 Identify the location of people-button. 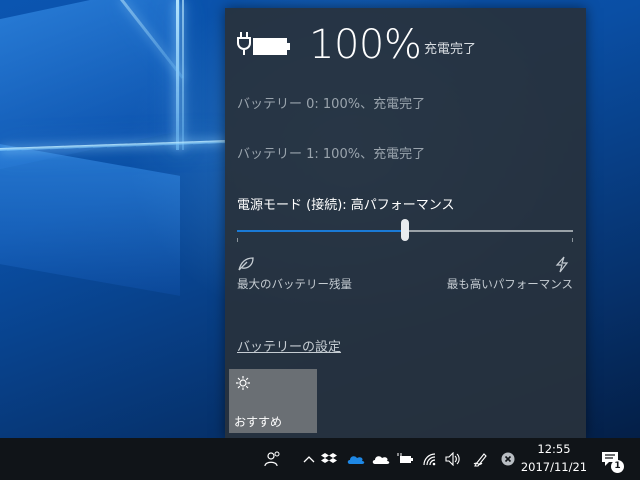
(273, 459).